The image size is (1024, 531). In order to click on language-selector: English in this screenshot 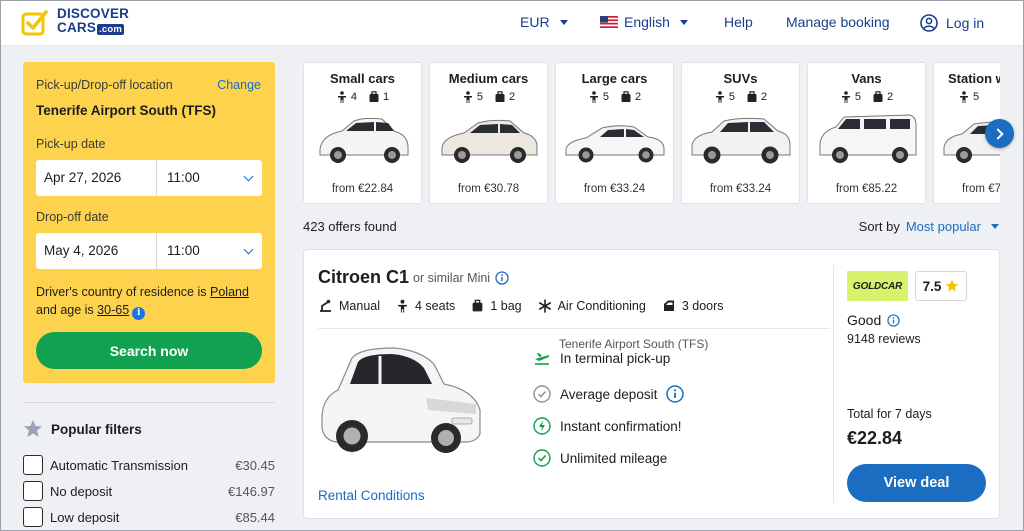, I will do `click(644, 22)`.